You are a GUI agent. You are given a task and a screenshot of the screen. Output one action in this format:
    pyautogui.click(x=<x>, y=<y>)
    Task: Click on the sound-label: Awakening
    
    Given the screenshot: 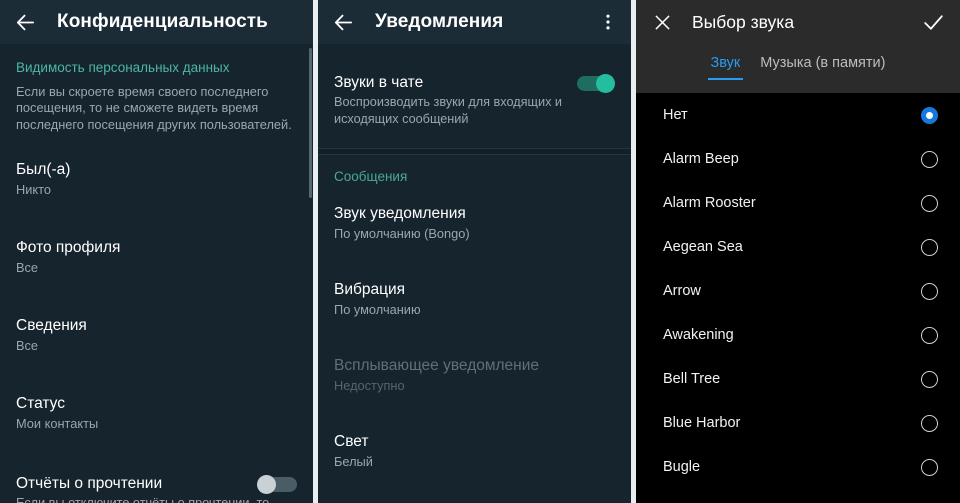 What is the action you would take?
    pyautogui.click(x=698, y=335)
    